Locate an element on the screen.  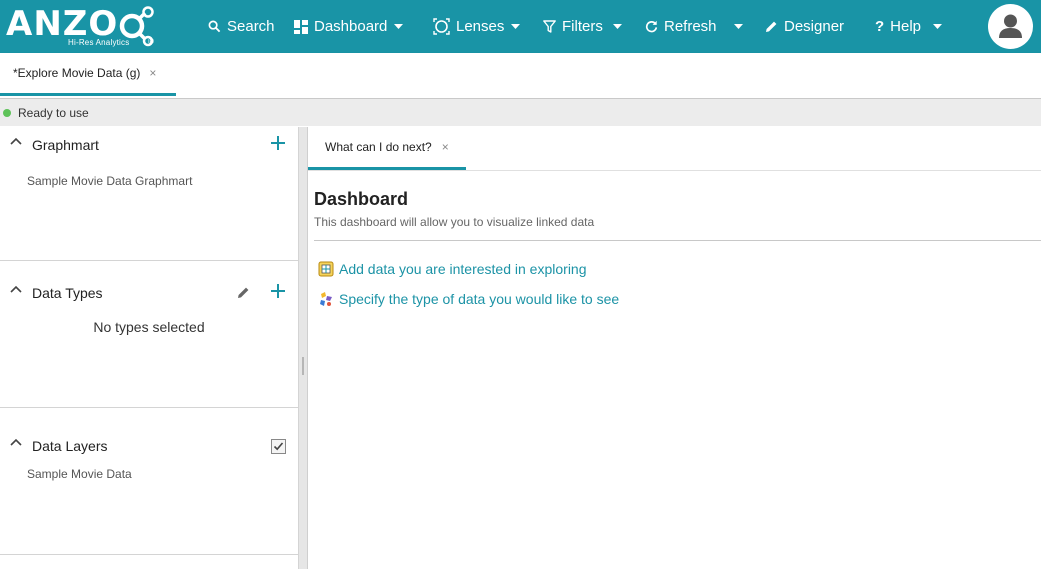
data-layers-section: Data Layers Sample Movie Data is located at coordinates (149, 481).